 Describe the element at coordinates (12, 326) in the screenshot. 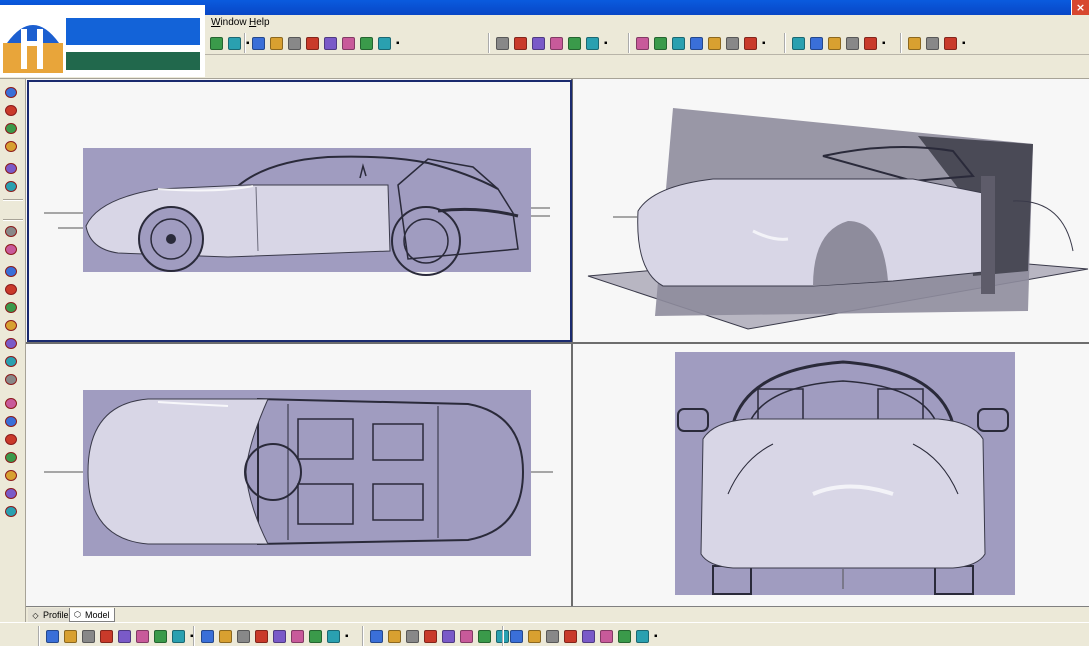

I see `chamfer-icon` at that location.